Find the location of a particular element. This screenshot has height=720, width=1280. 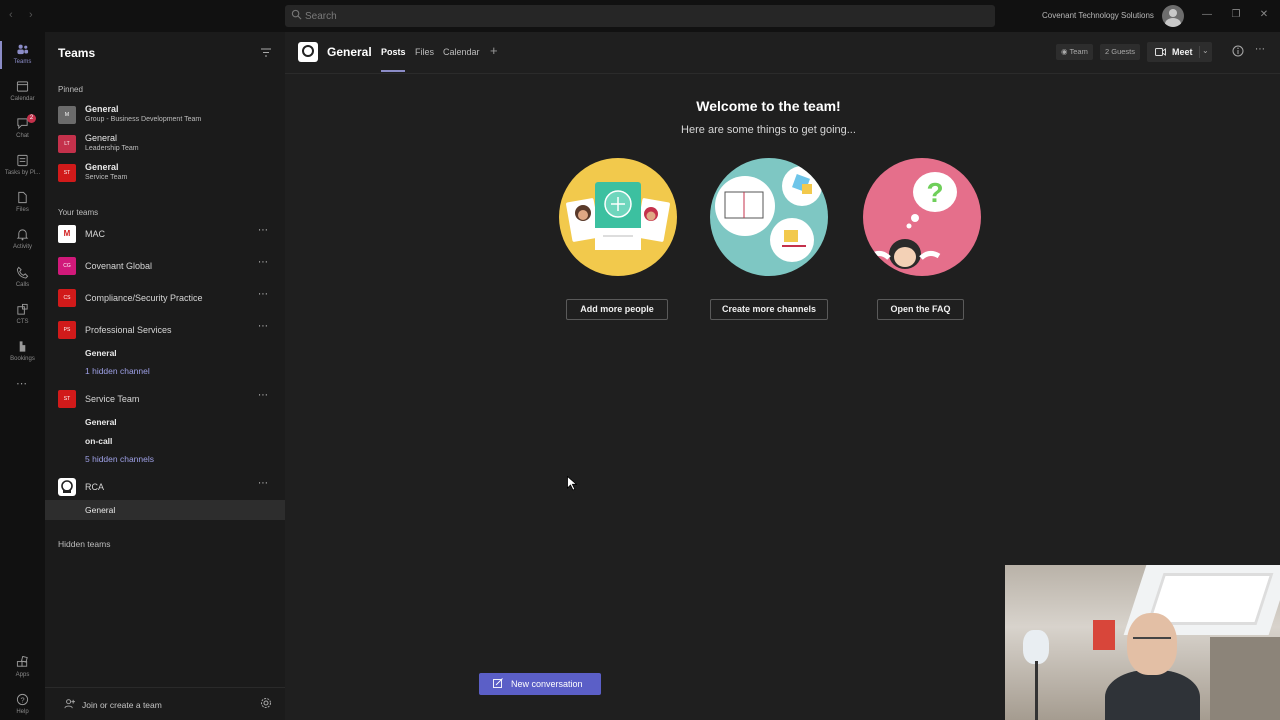

webcam-person-glasses is located at coordinates (1152, 641).